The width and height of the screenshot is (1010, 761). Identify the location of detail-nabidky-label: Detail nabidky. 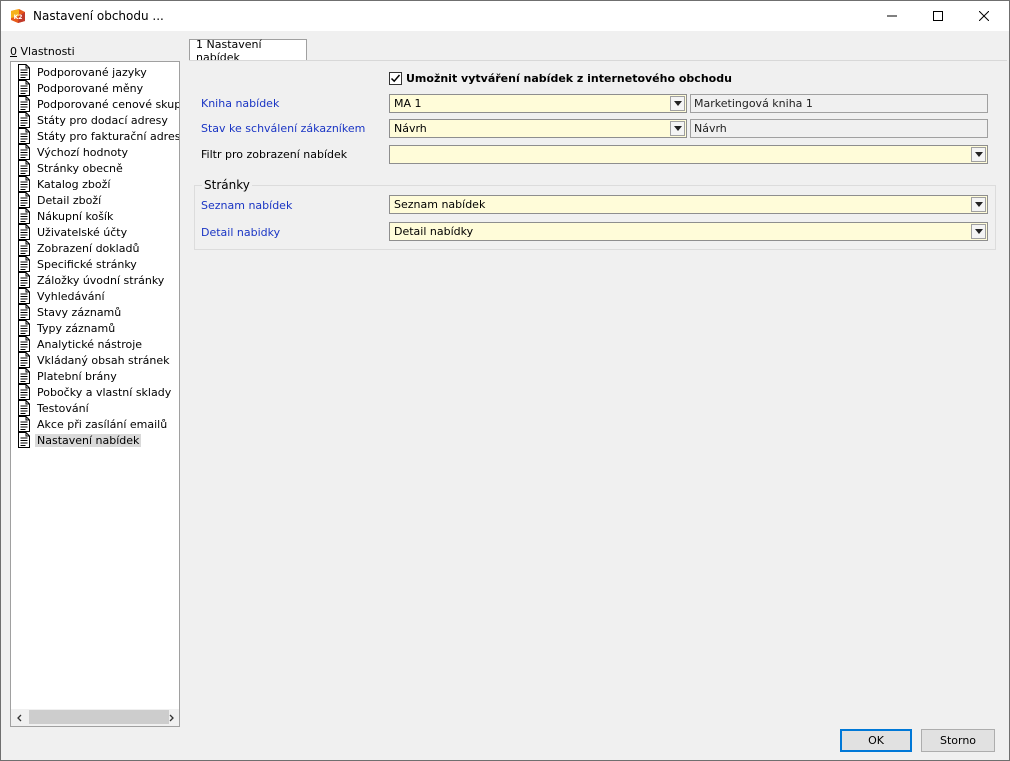
(241, 232).